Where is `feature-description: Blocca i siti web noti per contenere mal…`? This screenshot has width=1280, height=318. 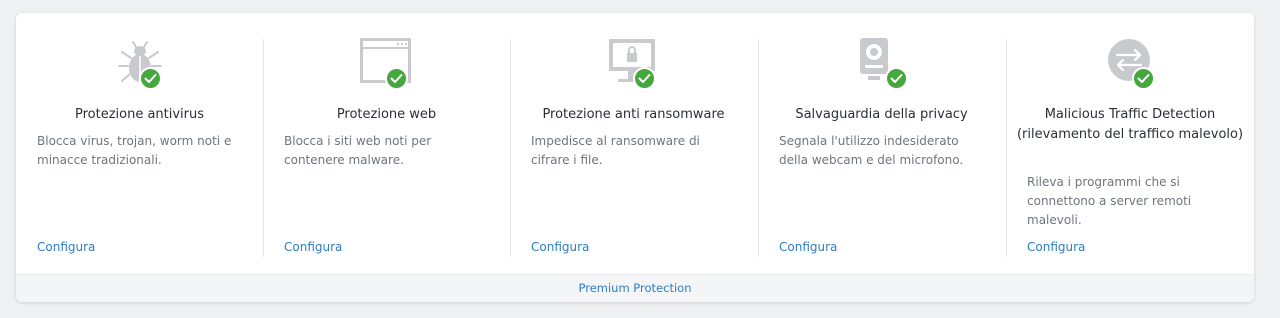
feature-description: Blocca i siti web noti per contenere mal… is located at coordinates (358, 150).